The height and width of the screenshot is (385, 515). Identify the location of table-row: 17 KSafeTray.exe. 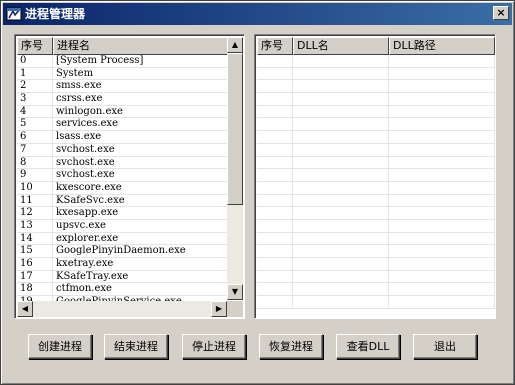
(123, 277).